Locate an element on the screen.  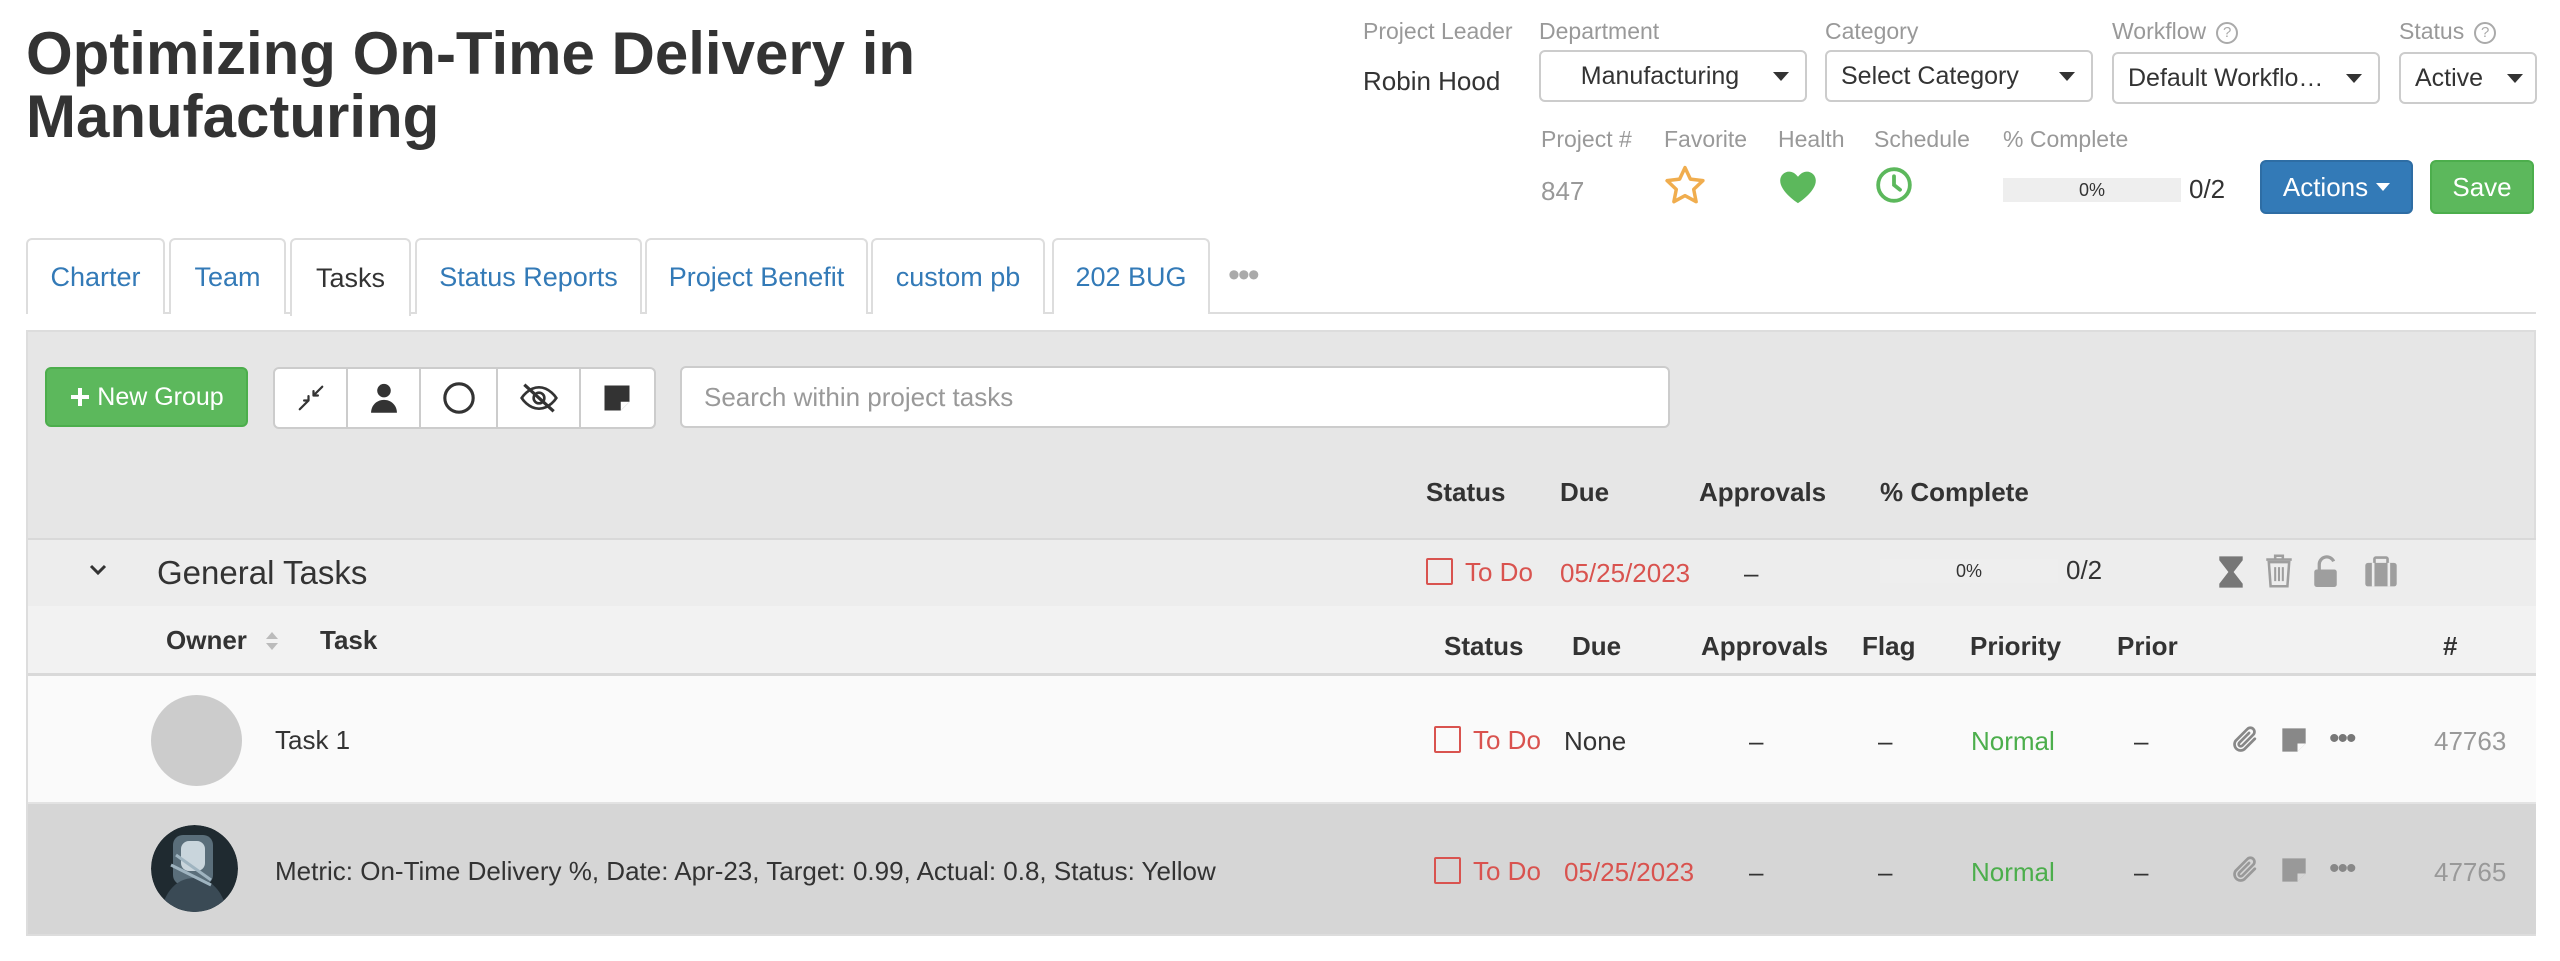
tab-202-bug: 202 BUG is located at coordinates (1131, 276).